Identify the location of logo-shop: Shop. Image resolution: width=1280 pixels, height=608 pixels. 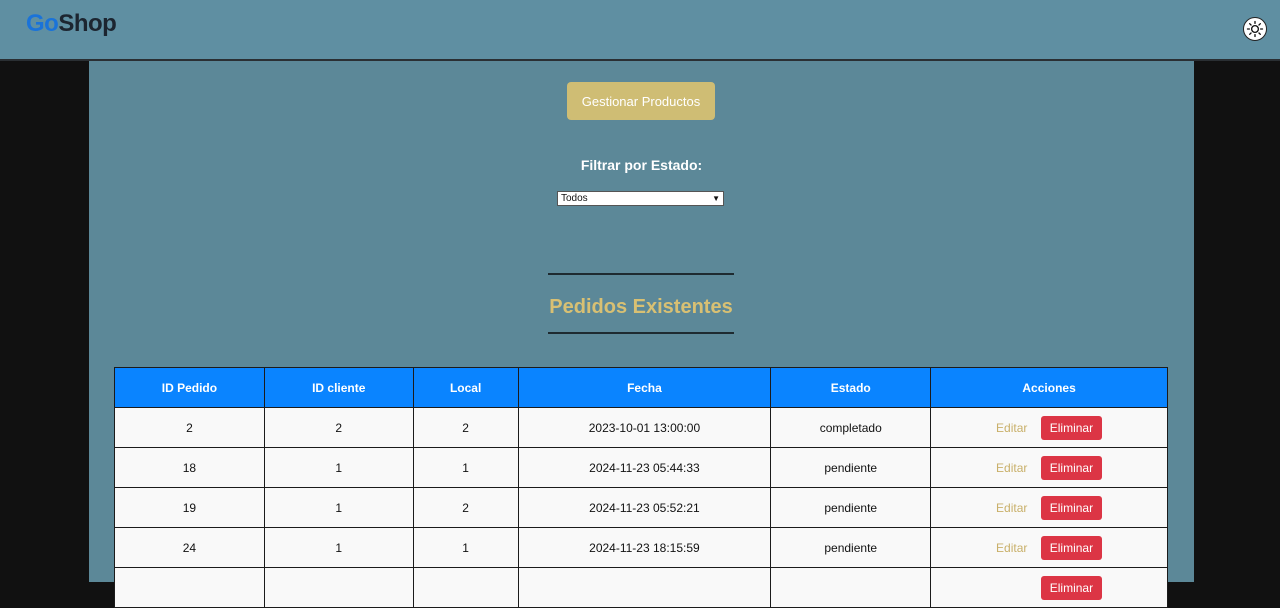
(87, 23).